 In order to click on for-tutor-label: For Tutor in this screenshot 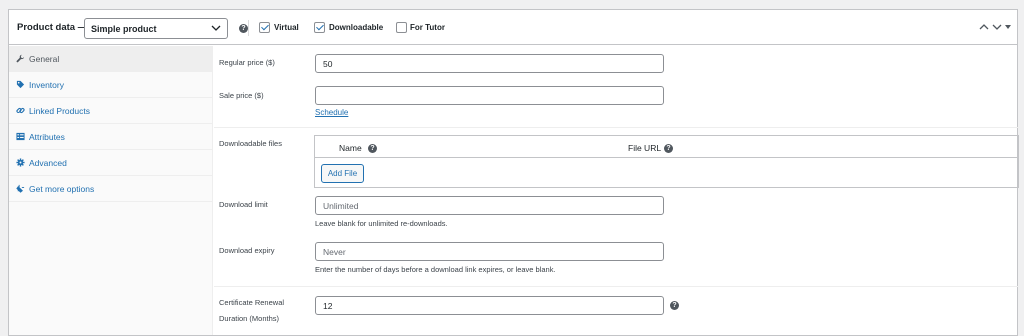, I will do `click(427, 27)`.